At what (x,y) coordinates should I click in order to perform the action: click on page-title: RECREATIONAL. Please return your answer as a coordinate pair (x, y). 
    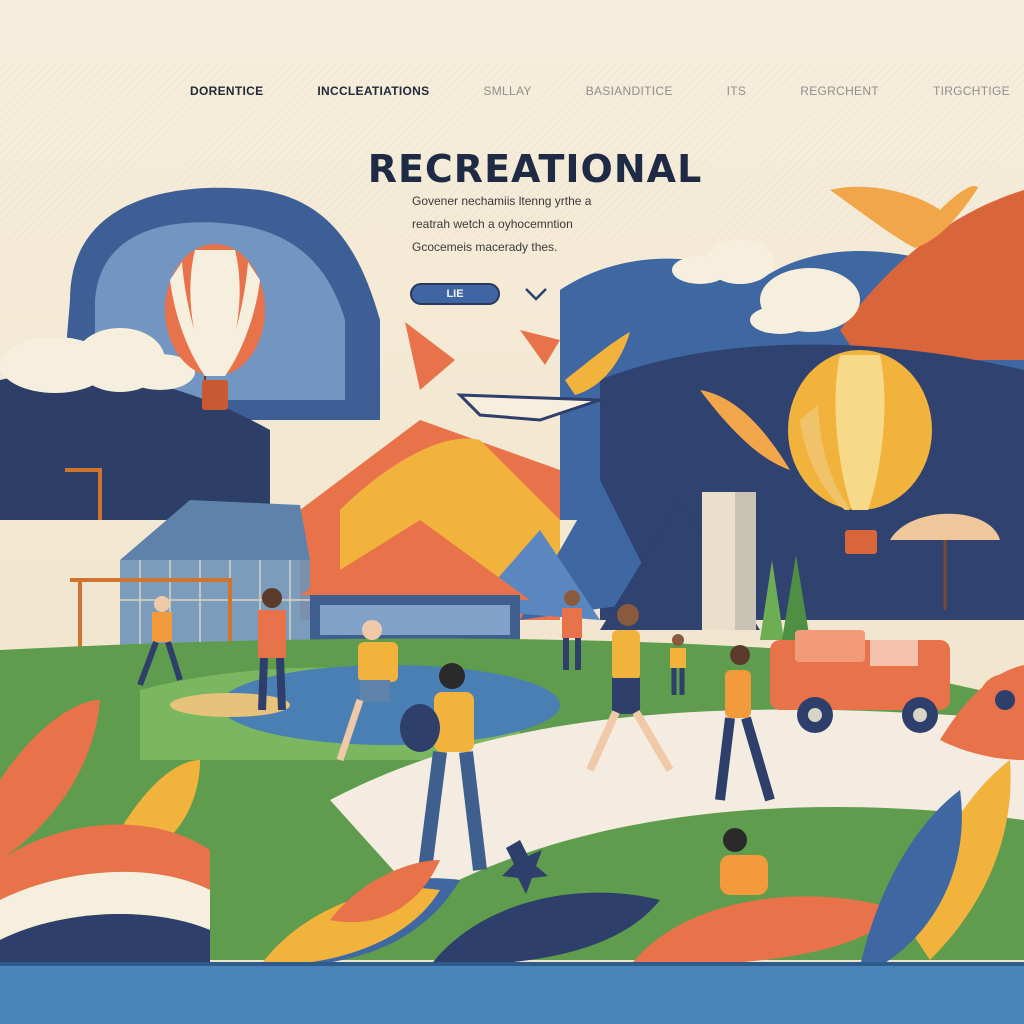
    Looking at the image, I should click on (535, 169).